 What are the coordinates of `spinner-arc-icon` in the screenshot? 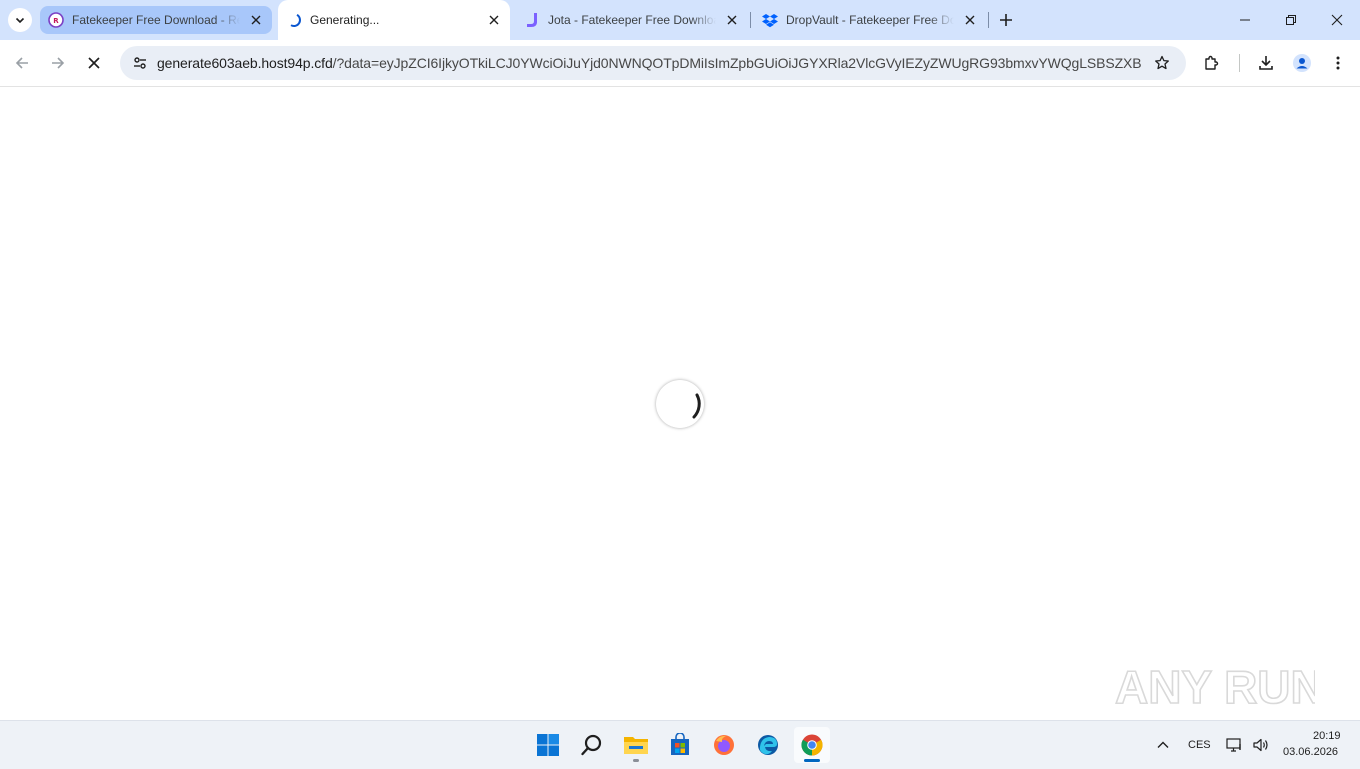 It's located at (696, 406).